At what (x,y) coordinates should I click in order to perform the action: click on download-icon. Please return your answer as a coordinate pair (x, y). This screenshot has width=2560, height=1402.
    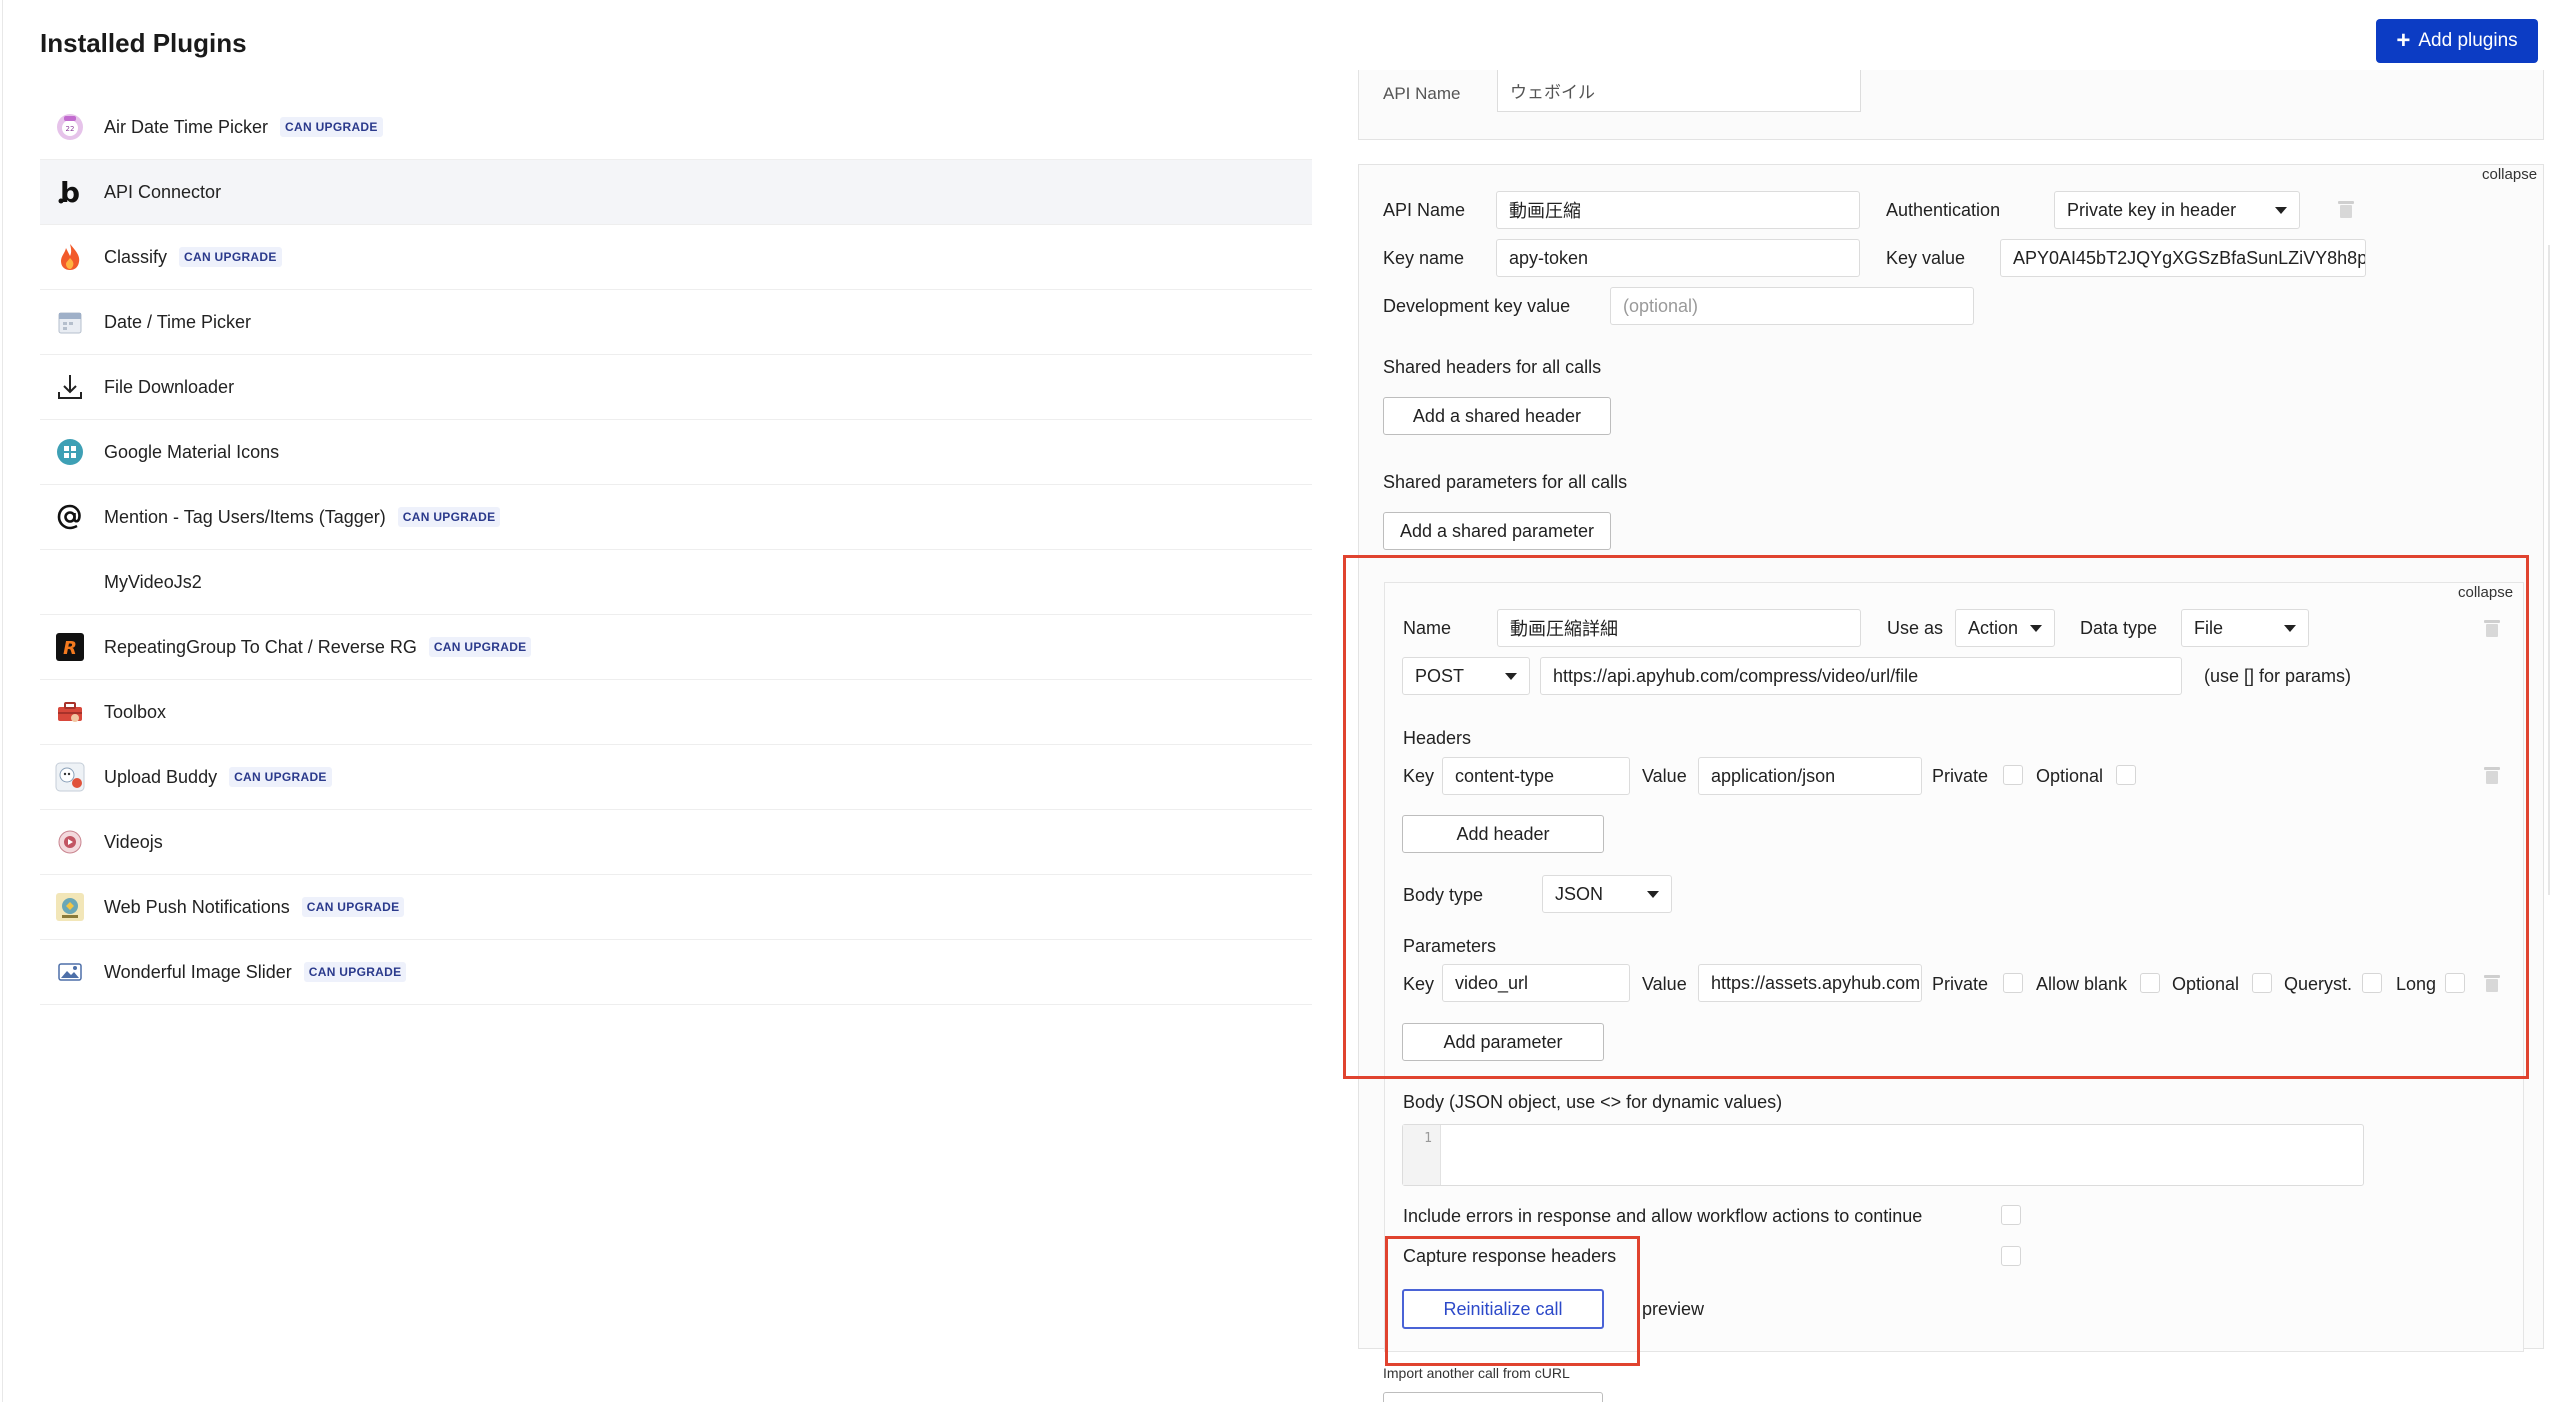
    Looking at the image, I should click on (70, 387).